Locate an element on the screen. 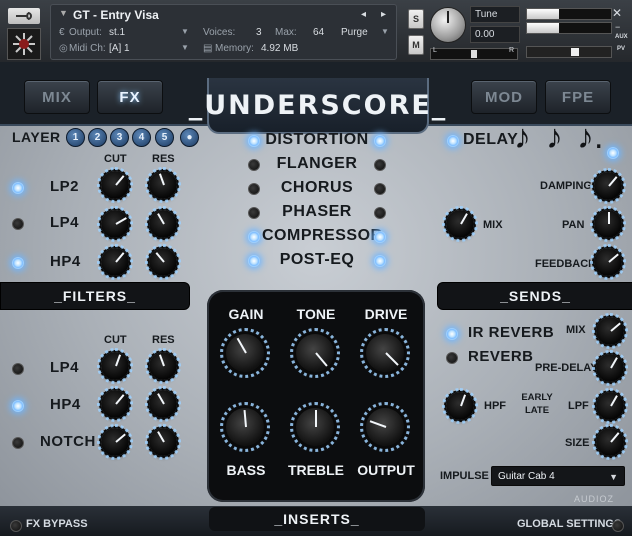 Image resolution: width=632 pixels, height=536 pixels. filter-hp4-b-led is located at coordinates (18, 406).